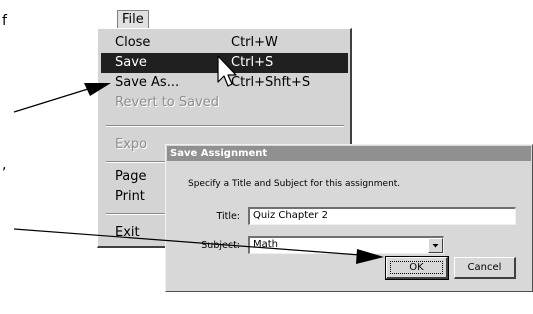 Image resolution: width=533 pixels, height=314 pixels. Describe the element at coordinates (271, 82) in the screenshot. I see `menu-item-shortcut: Ctrl+Shft+S` at that location.